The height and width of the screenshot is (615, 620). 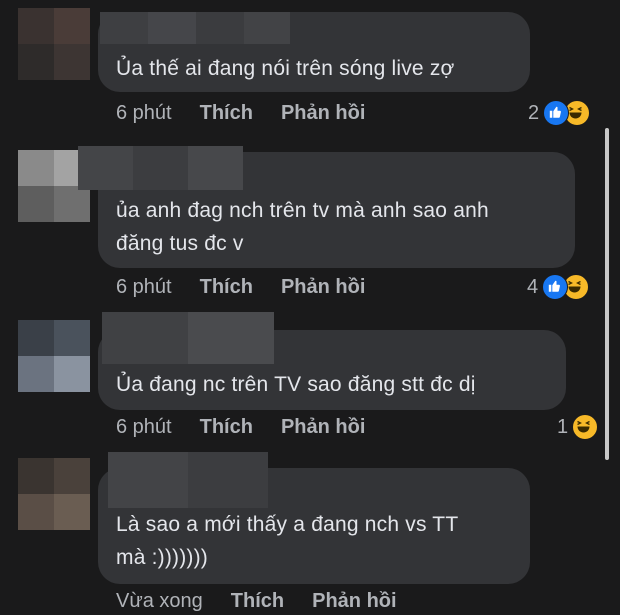 I want to click on reaction-summary: 1, so click(x=578, y=427).